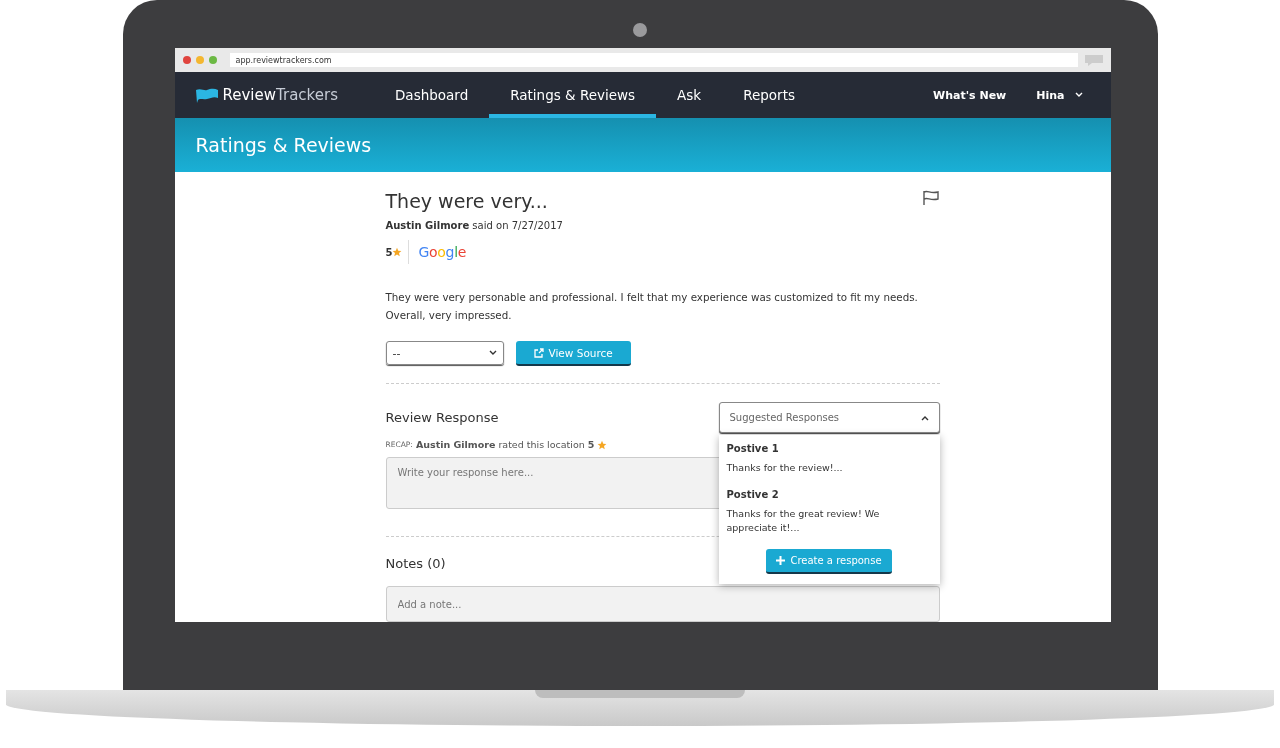 The image size is (1280, 748). What do you see at coordinates (538, 352) in the screenshot?
I see `external-link-icon` at bounding box center [538, 352].